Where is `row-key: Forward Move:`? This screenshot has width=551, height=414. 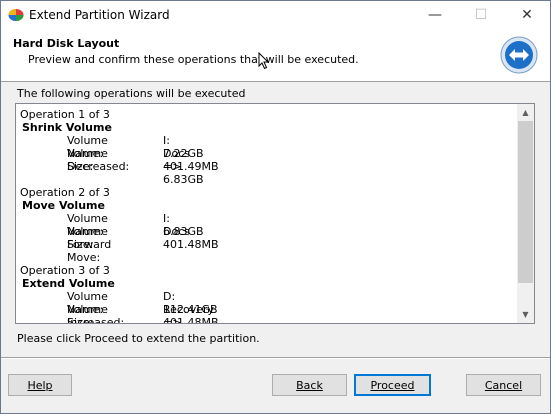
row-key: Forward Move: is located at coordinates (89, 251).